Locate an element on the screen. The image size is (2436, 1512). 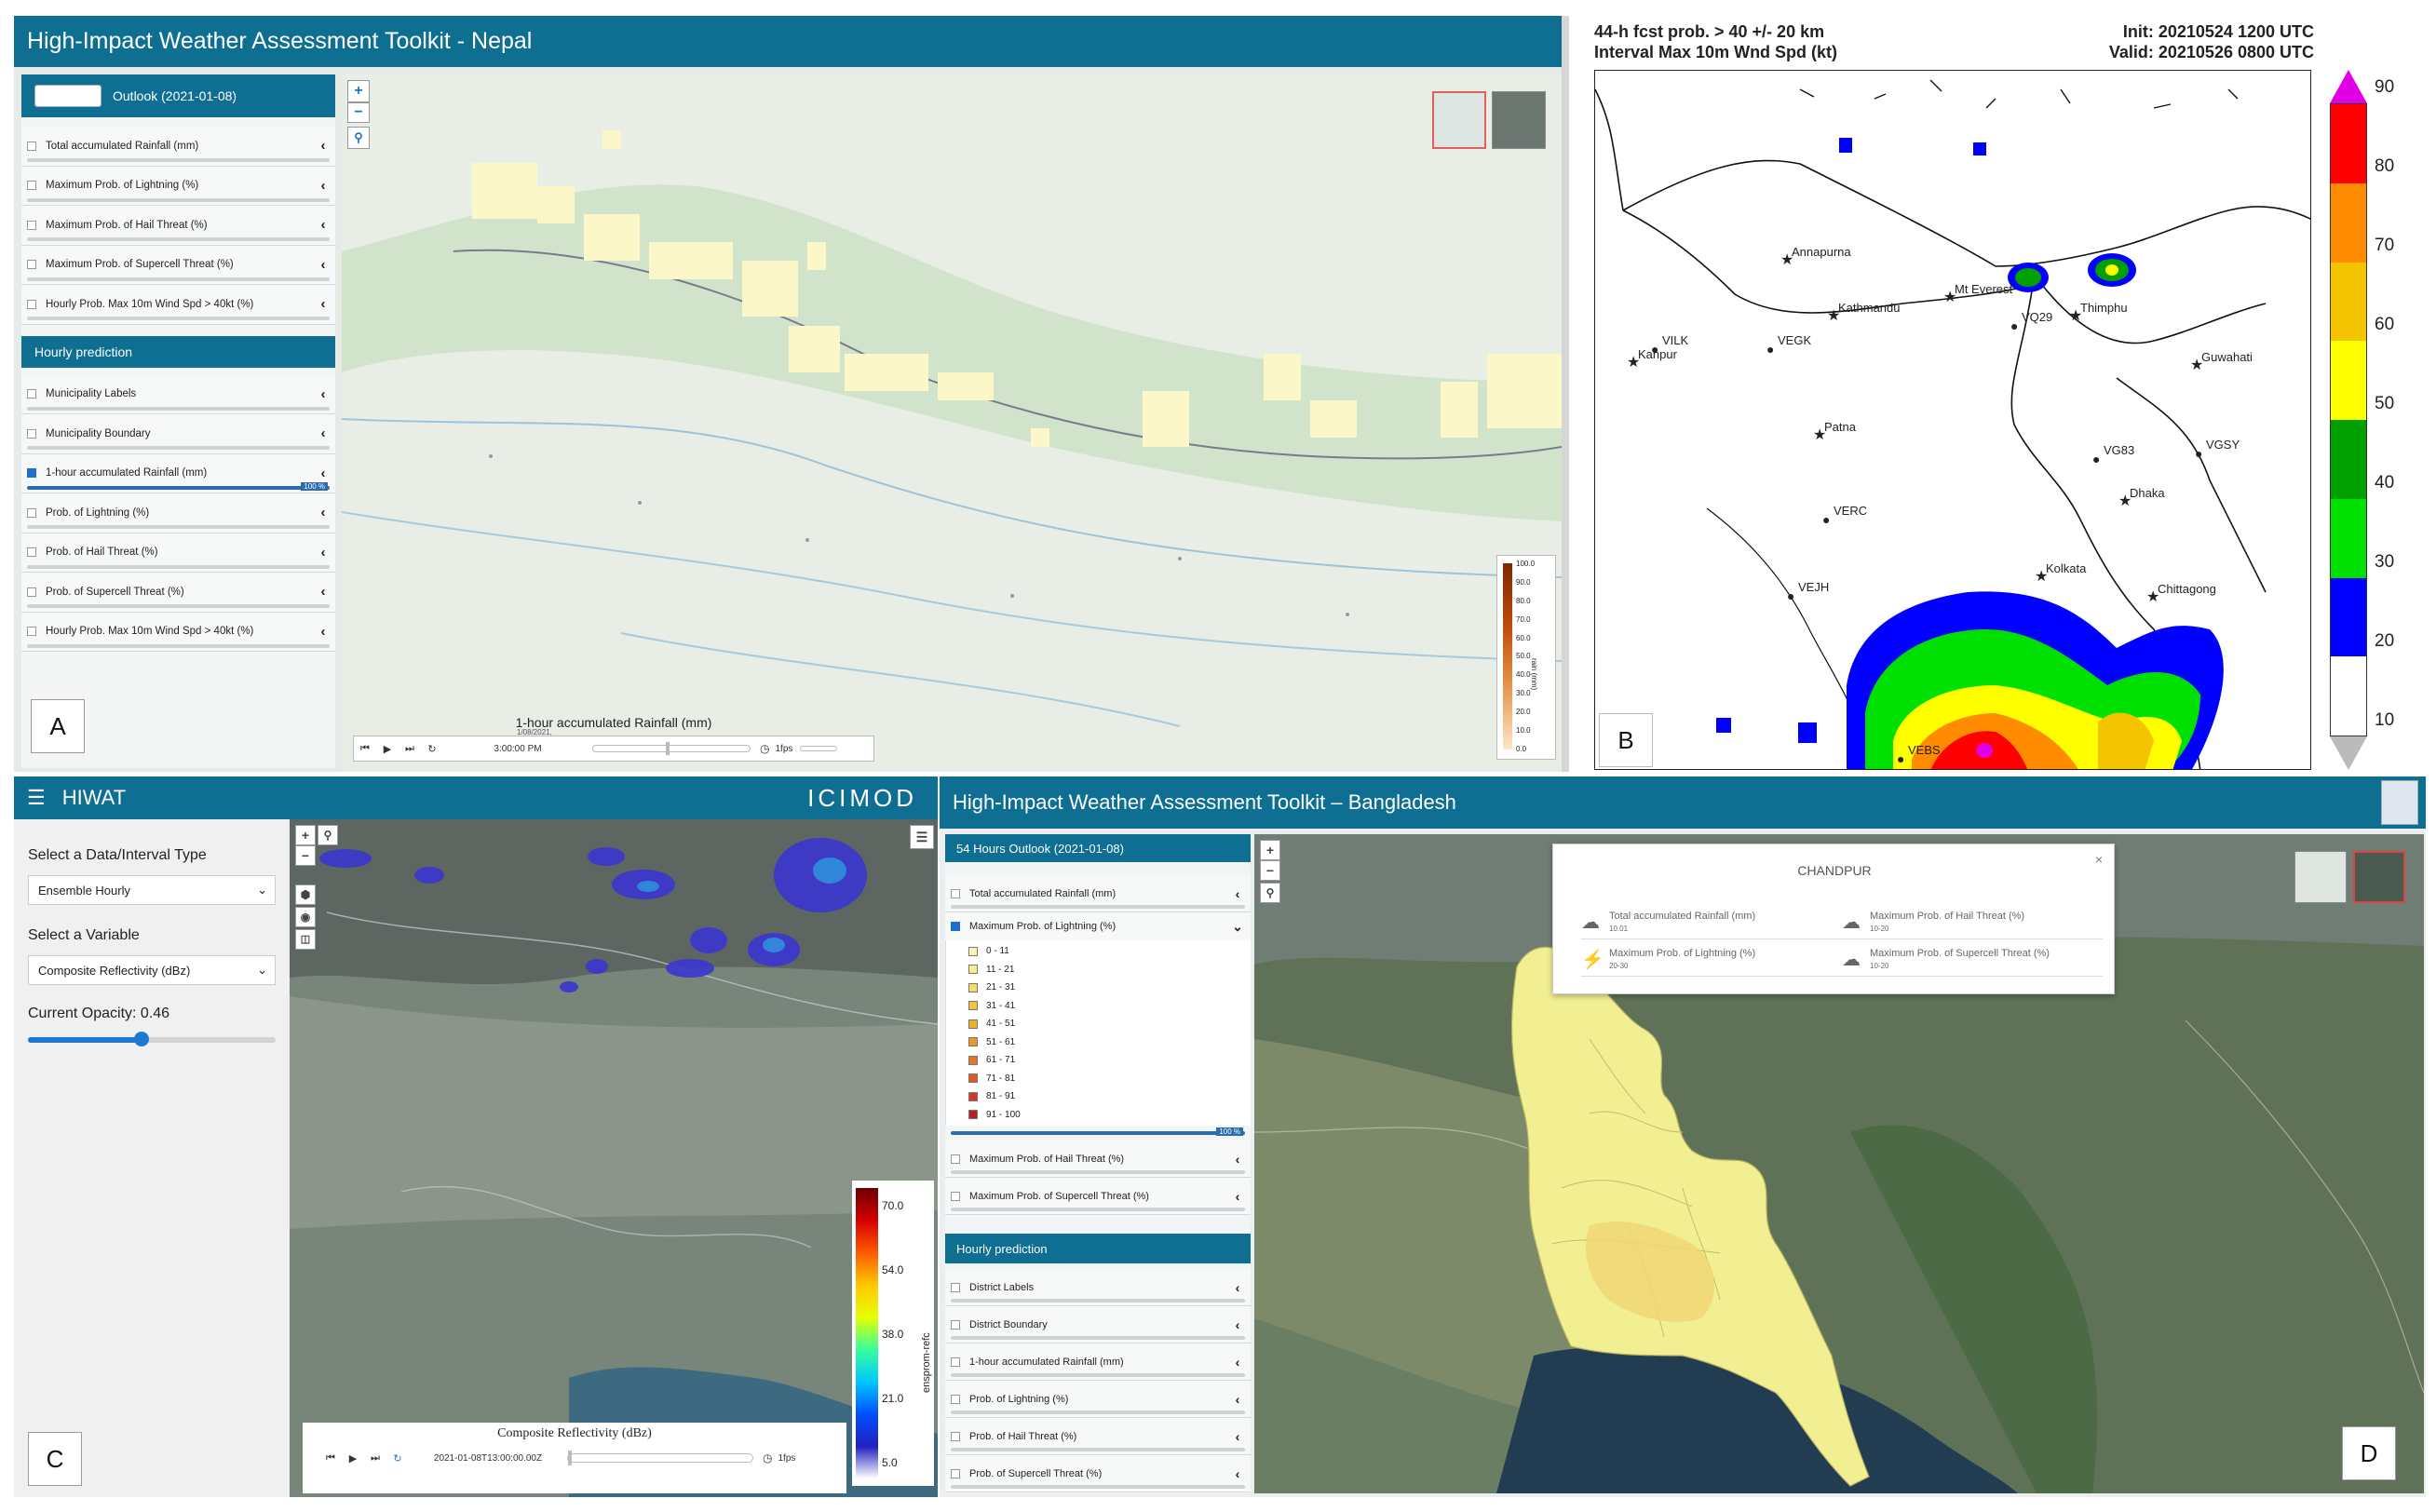
outlook-layer-row: Maximum Prob. of Supercell Threat (%) ‹ is located at coordinates (178, 265).